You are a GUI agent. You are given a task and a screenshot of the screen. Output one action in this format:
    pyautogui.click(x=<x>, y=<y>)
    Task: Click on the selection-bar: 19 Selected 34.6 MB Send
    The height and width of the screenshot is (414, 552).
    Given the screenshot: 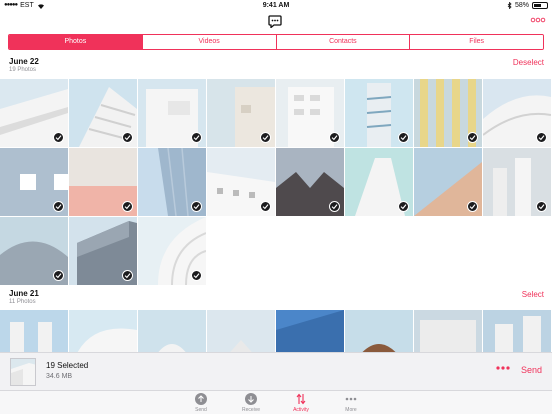 What is the action you would take?
    pyautogui.click(x=276, y=371)
    